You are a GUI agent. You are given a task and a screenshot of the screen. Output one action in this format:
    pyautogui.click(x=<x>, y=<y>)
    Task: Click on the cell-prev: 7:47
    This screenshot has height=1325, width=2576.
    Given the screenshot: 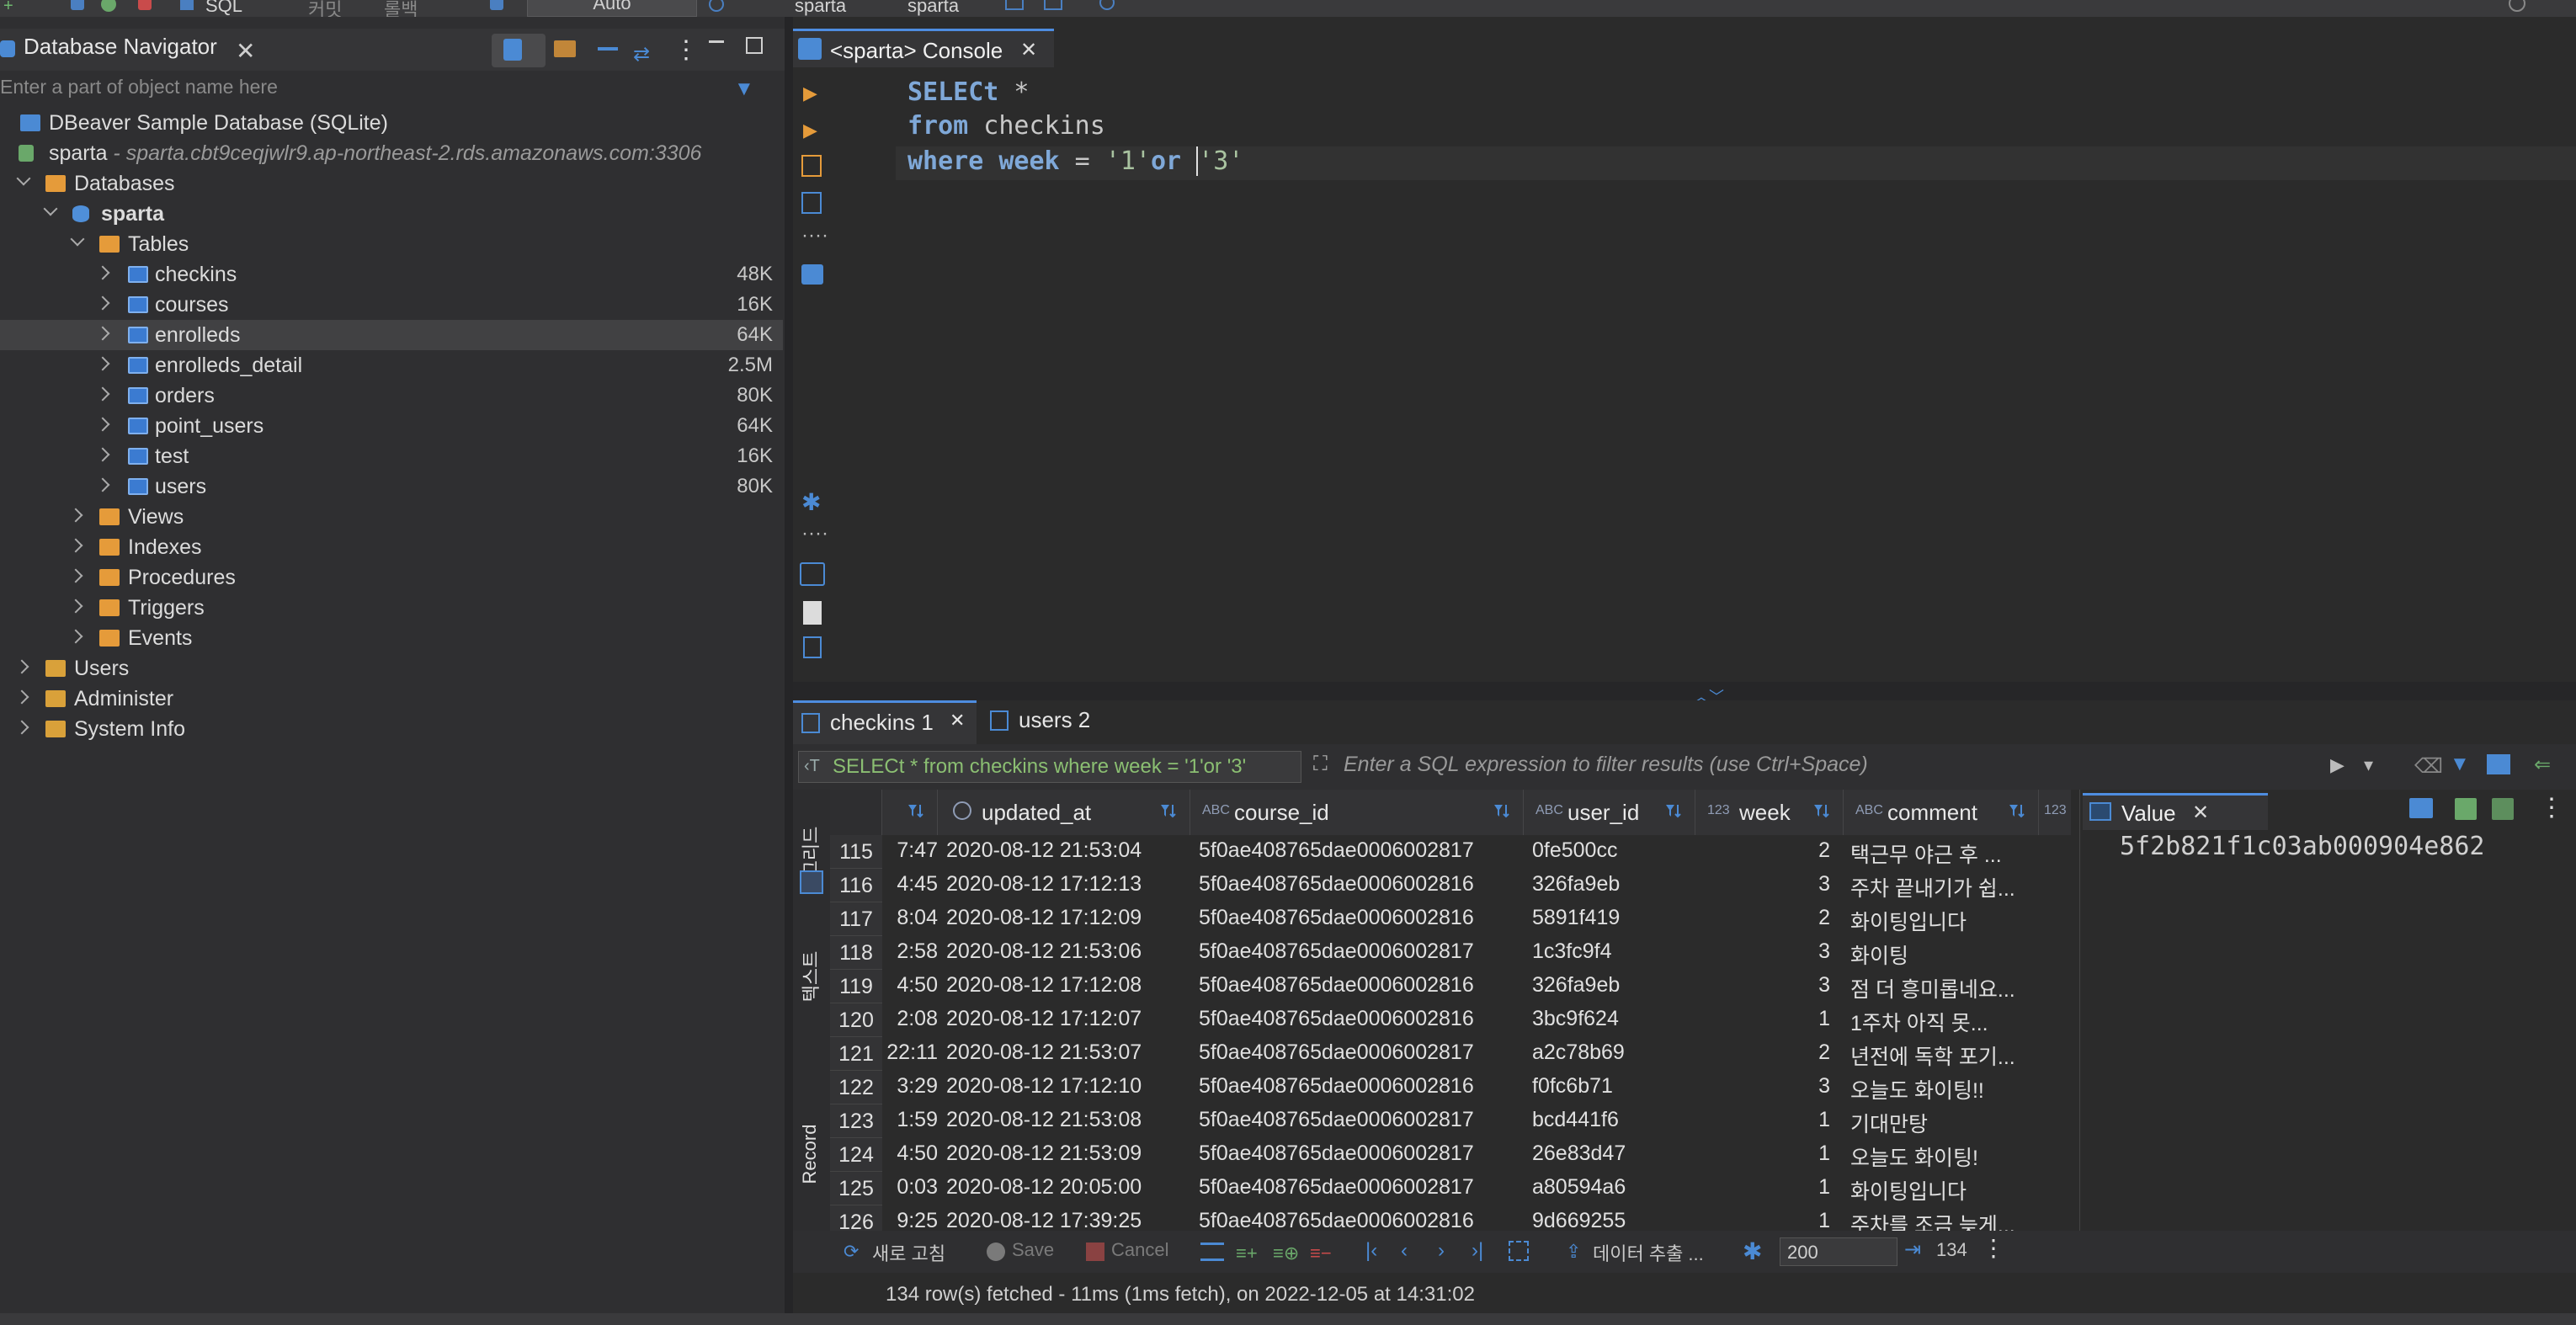 What is the action you would take?
    pyautogui.click(x=910, y=850)
    